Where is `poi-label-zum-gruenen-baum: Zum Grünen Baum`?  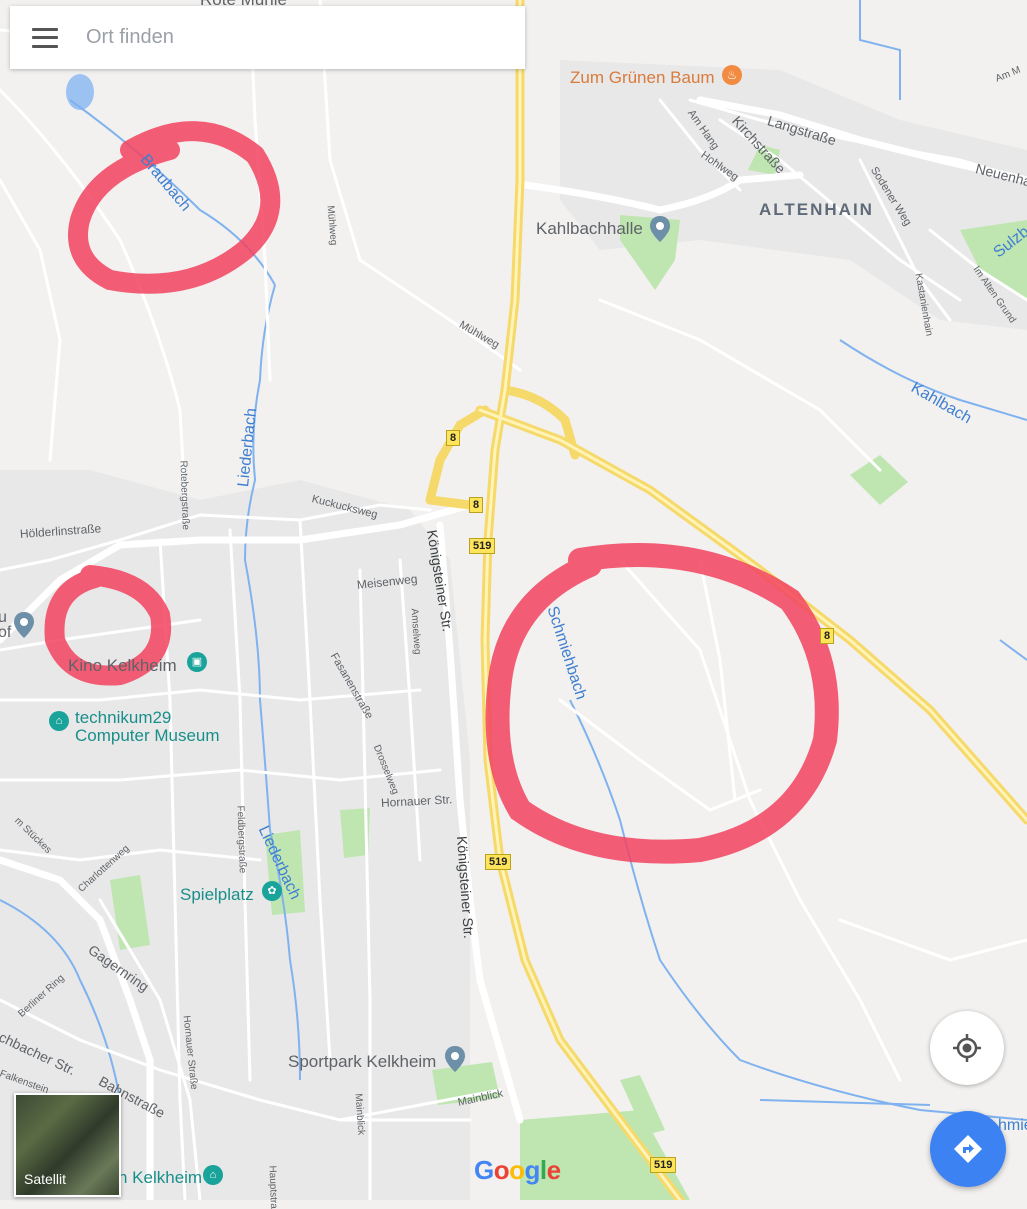 poi-label-zum-gruenen-baum: Zum Grünen Baum is located at coordinates (642, 78).